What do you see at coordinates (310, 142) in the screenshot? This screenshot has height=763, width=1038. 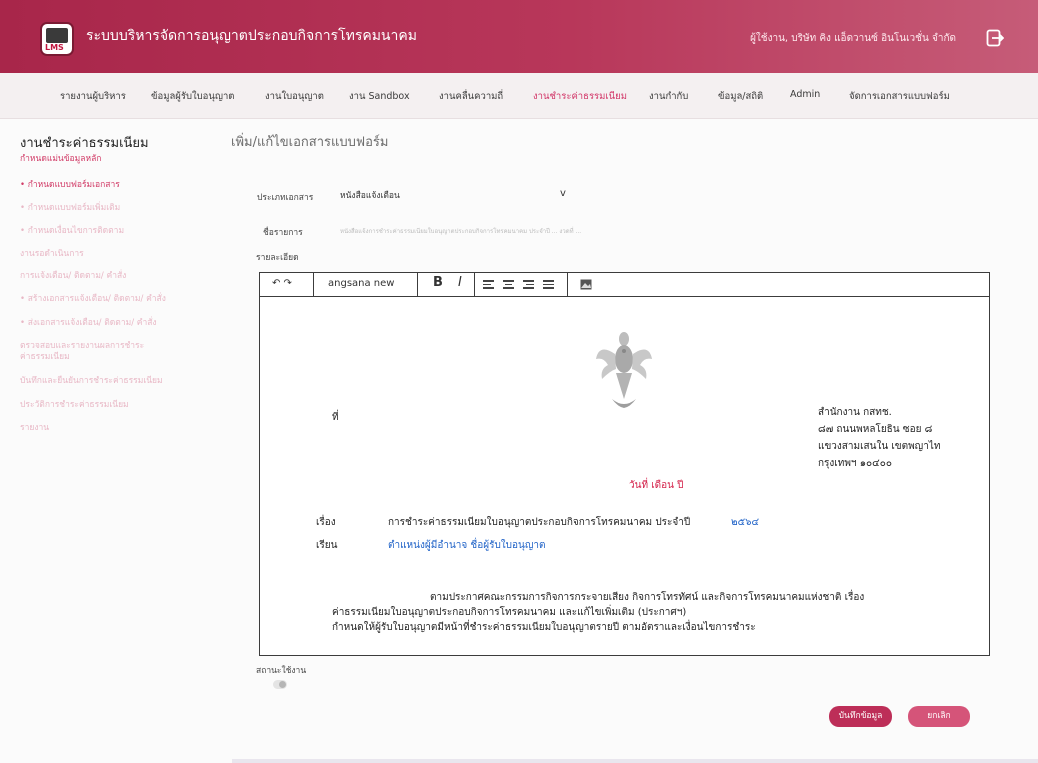 I see `page-title: เพิ่ม/แก้ไขเอกสารแบบฟอร์ม` at bounding box center [310, 142].